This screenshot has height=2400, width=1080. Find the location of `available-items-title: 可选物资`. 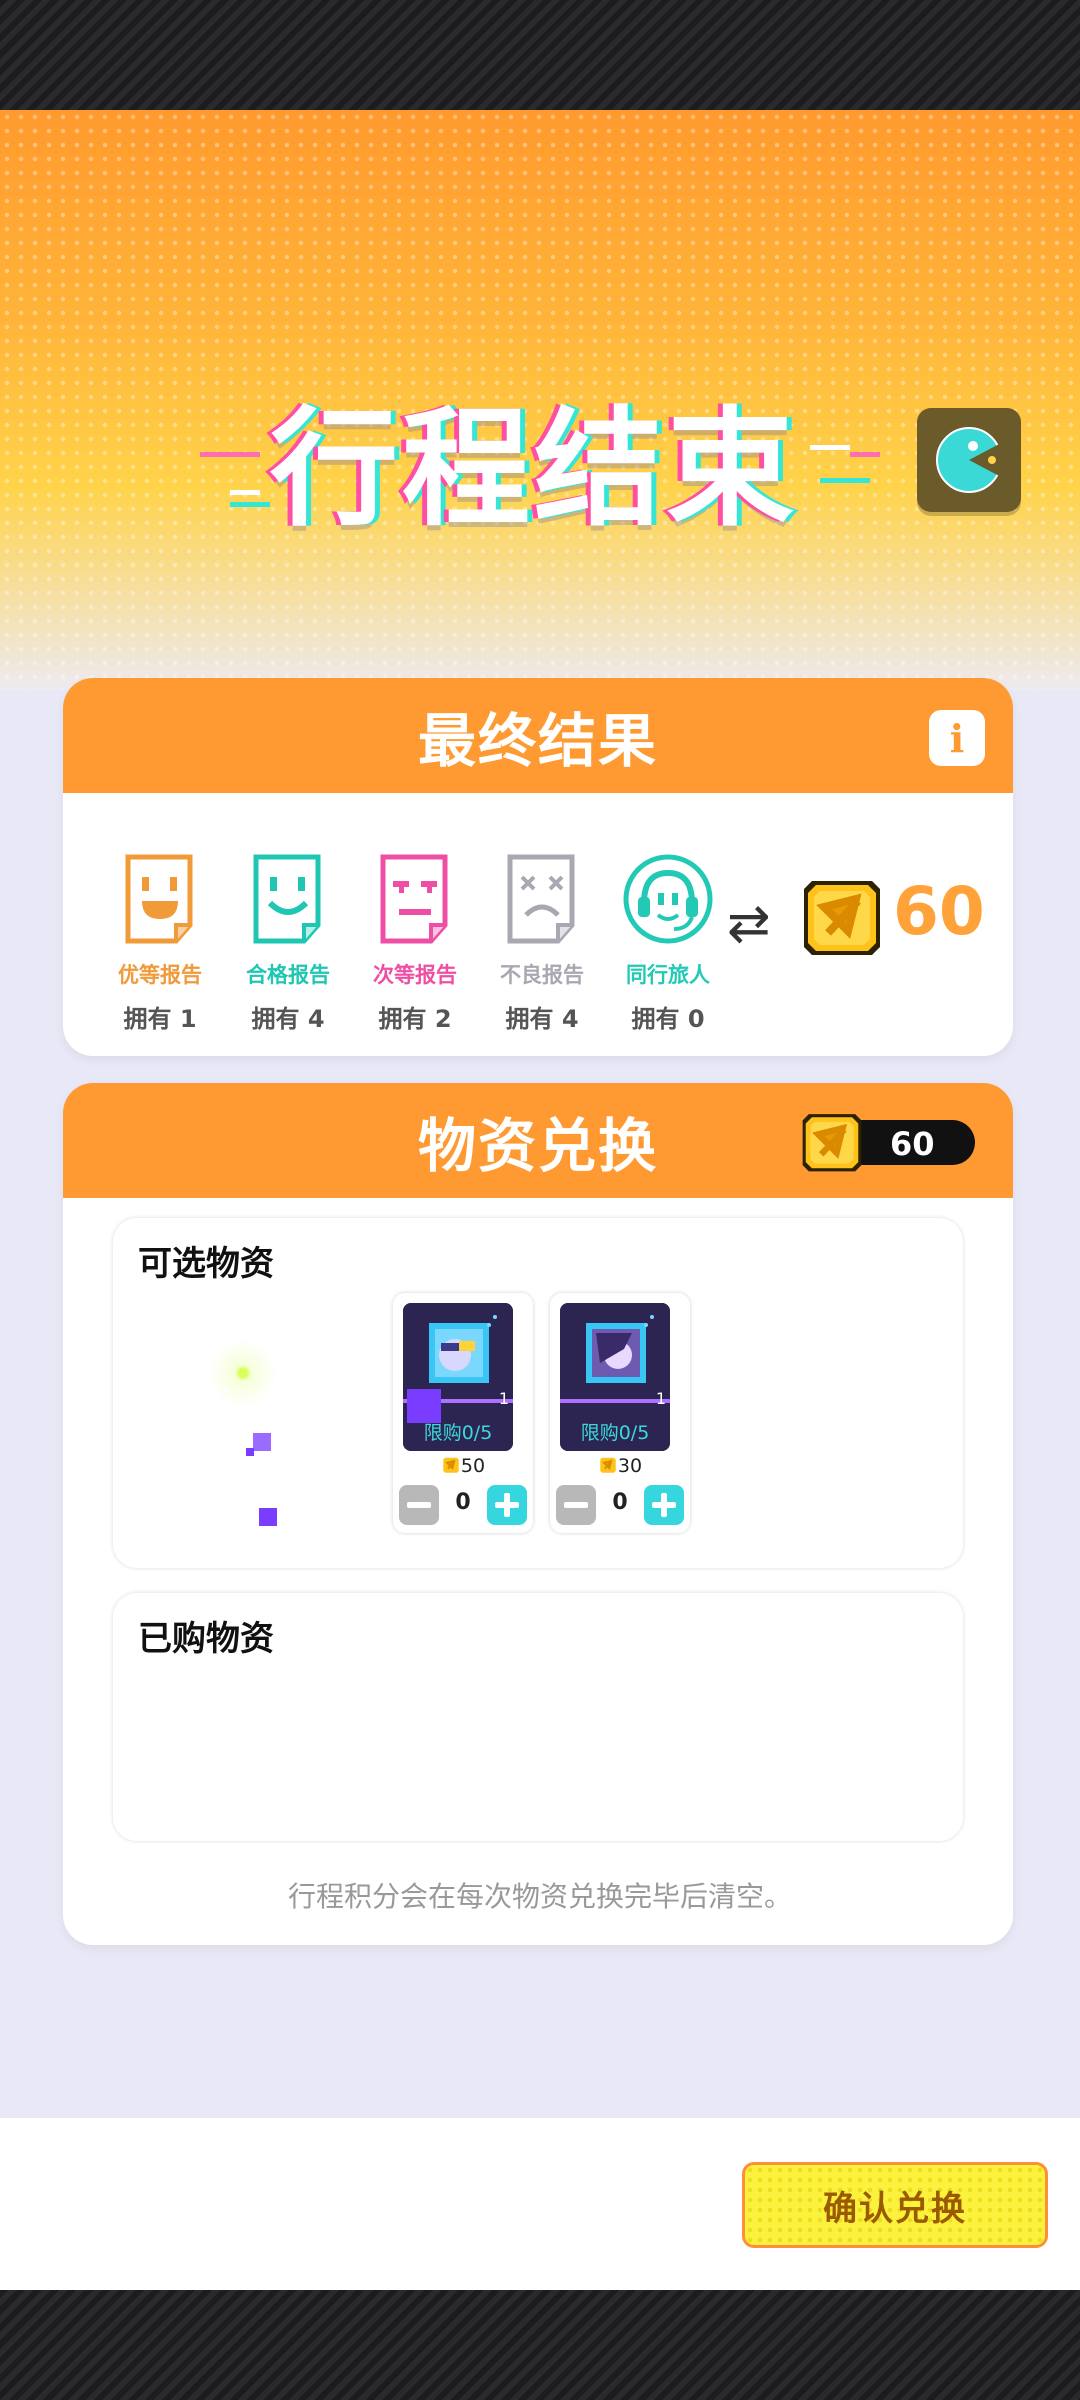

available-items-title: 可选物资 is located at coordinates (206, 1264).